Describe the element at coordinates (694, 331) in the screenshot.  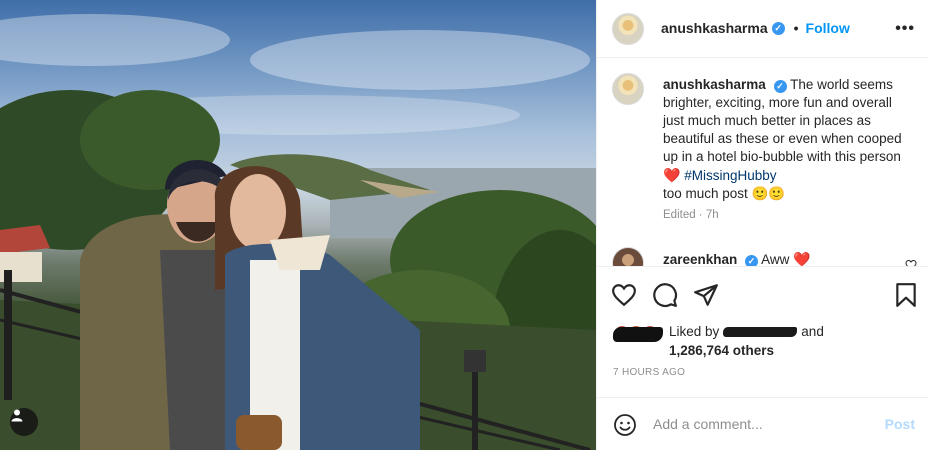
I see `liked-by-label: Liked by` at that location.